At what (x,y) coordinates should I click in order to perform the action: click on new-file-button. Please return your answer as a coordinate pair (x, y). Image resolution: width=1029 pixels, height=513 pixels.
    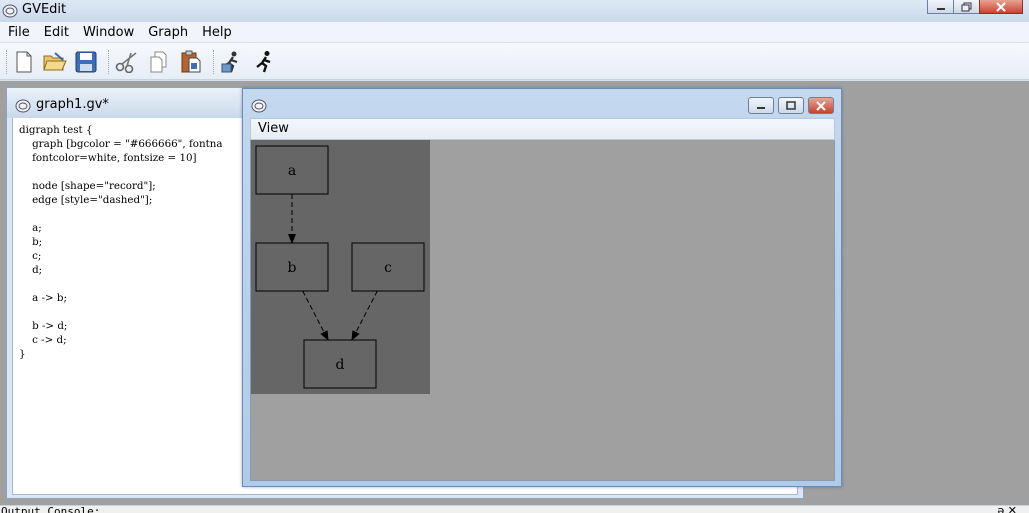
    Looking at the image, I should click on (24, 62).